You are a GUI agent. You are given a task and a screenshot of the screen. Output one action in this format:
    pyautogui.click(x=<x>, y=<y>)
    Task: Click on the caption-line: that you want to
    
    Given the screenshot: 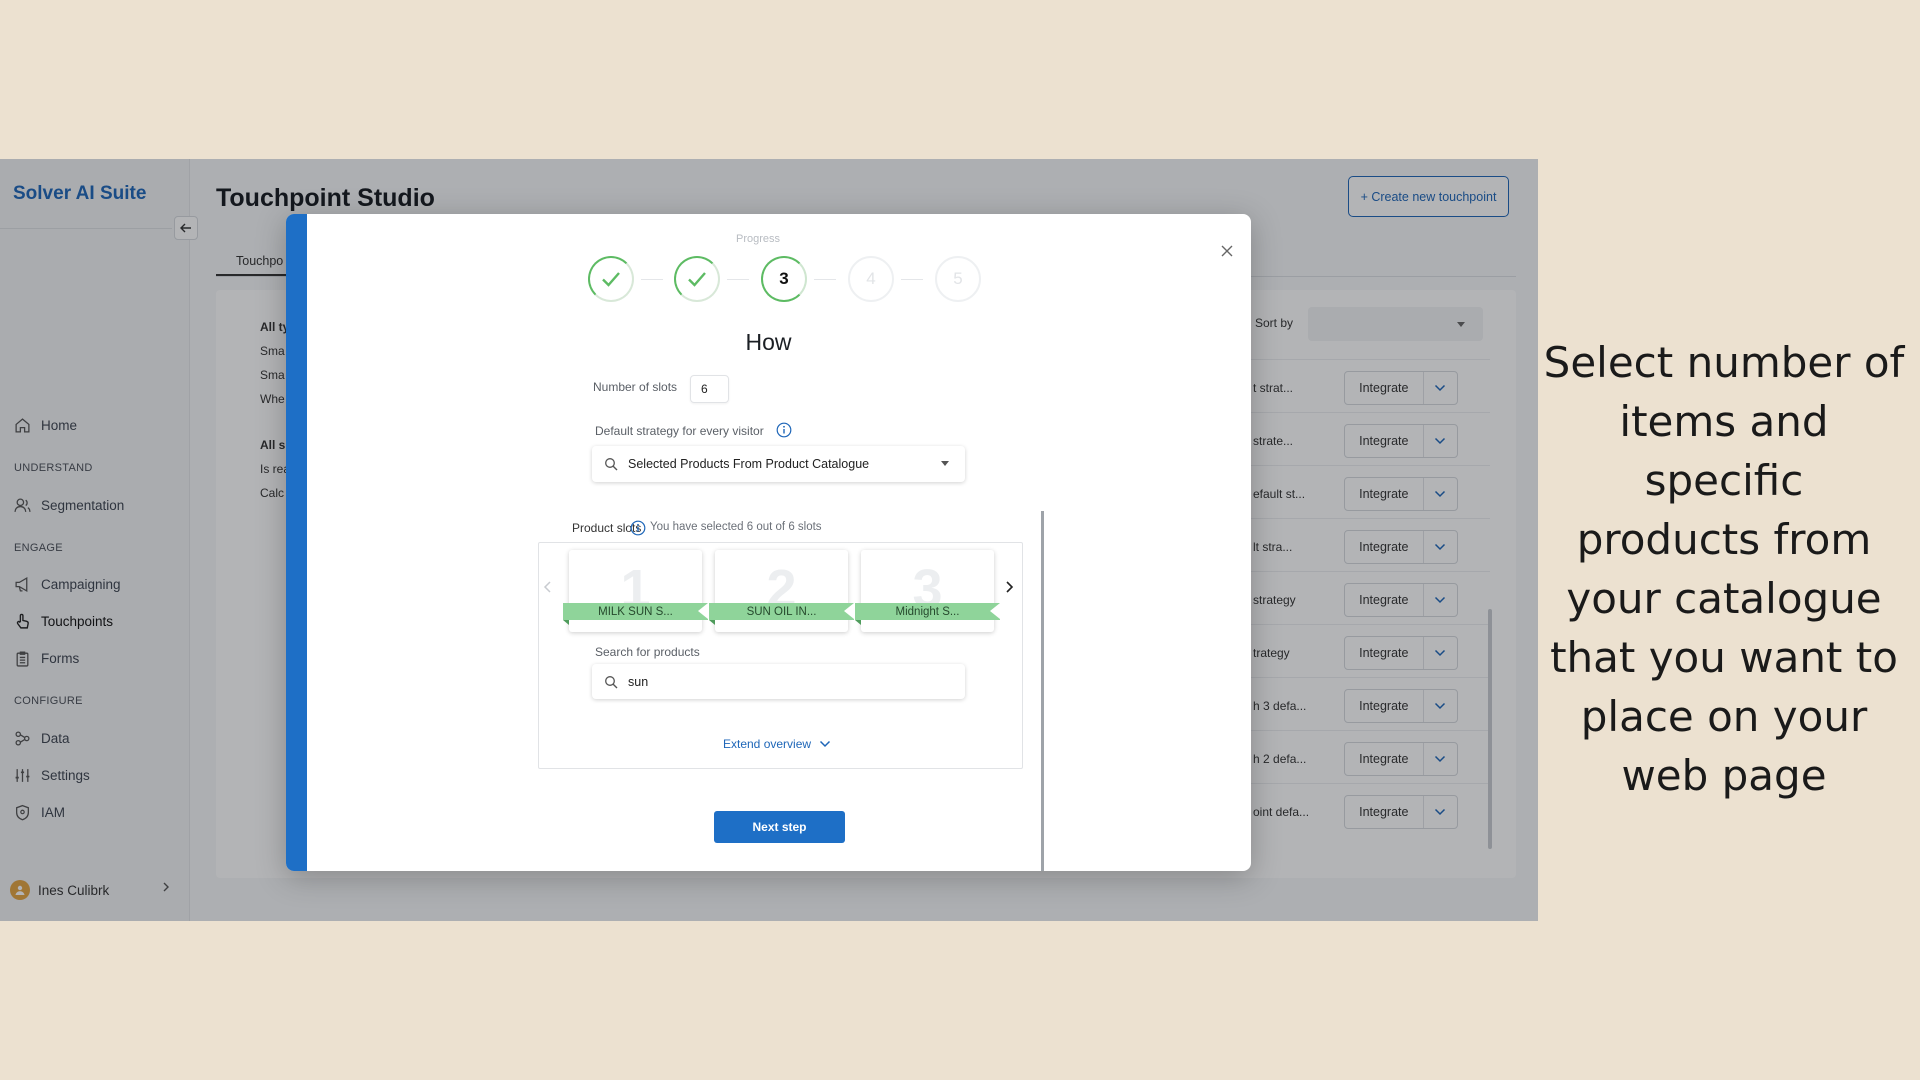 What is the action you would take?
    pyautogui.click(x=1724, y=657)
    